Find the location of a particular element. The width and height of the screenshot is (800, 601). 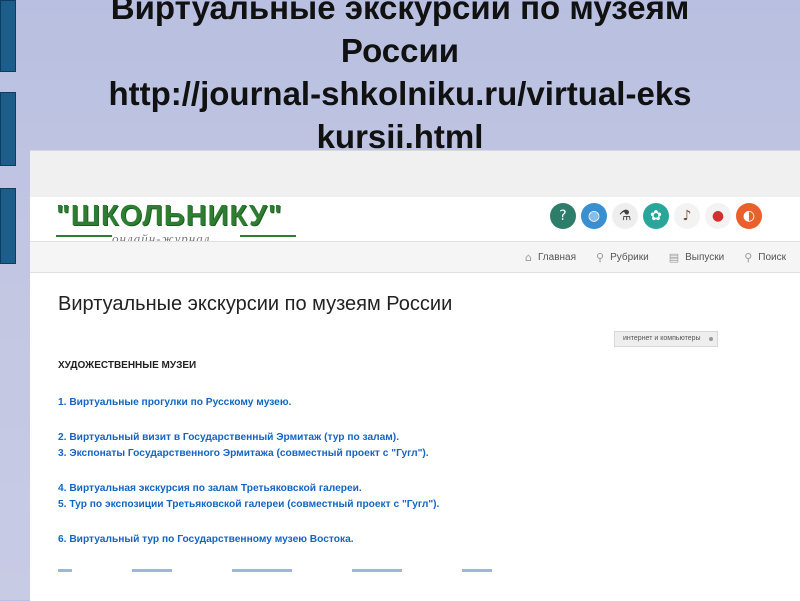

article-title: Виртуальные экскурсии по музеям России is located at coordinates (255, 304).